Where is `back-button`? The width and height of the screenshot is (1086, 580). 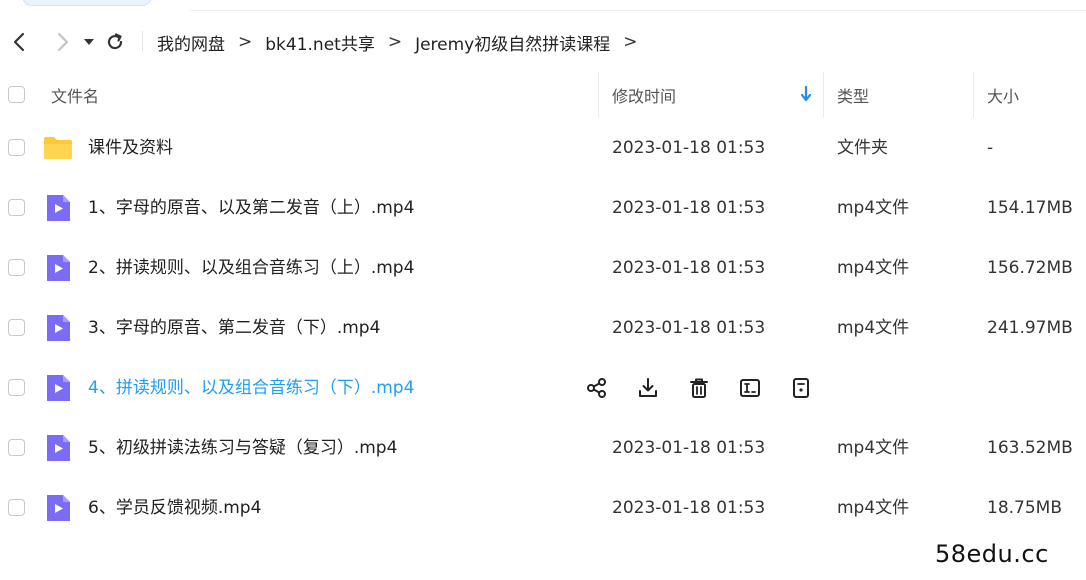
back-button is located at coordinates (19, 42).